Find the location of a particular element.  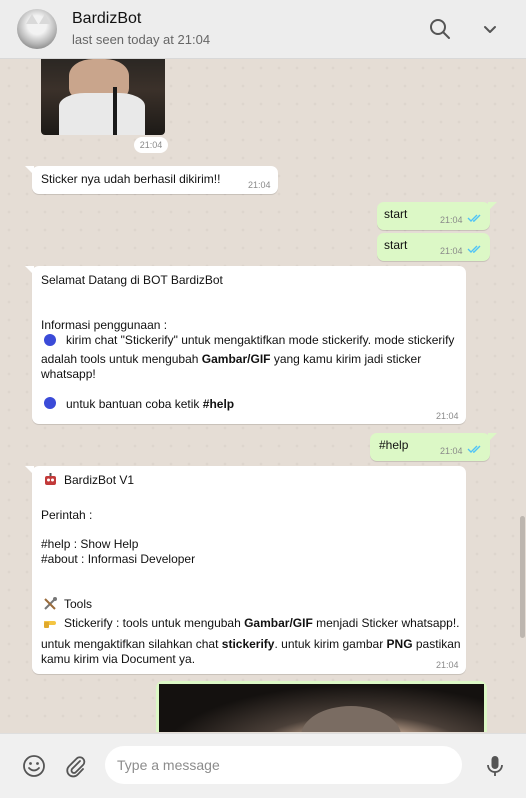

image-message-time: 21:04 is located at coordinates (151, 145).